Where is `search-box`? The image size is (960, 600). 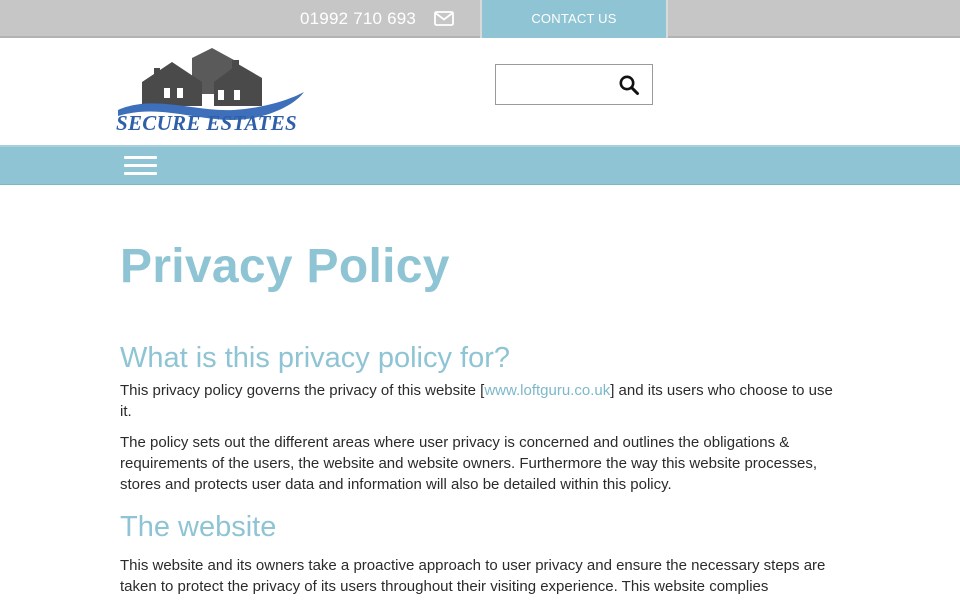
search-box is located at coordinates (574, 84).